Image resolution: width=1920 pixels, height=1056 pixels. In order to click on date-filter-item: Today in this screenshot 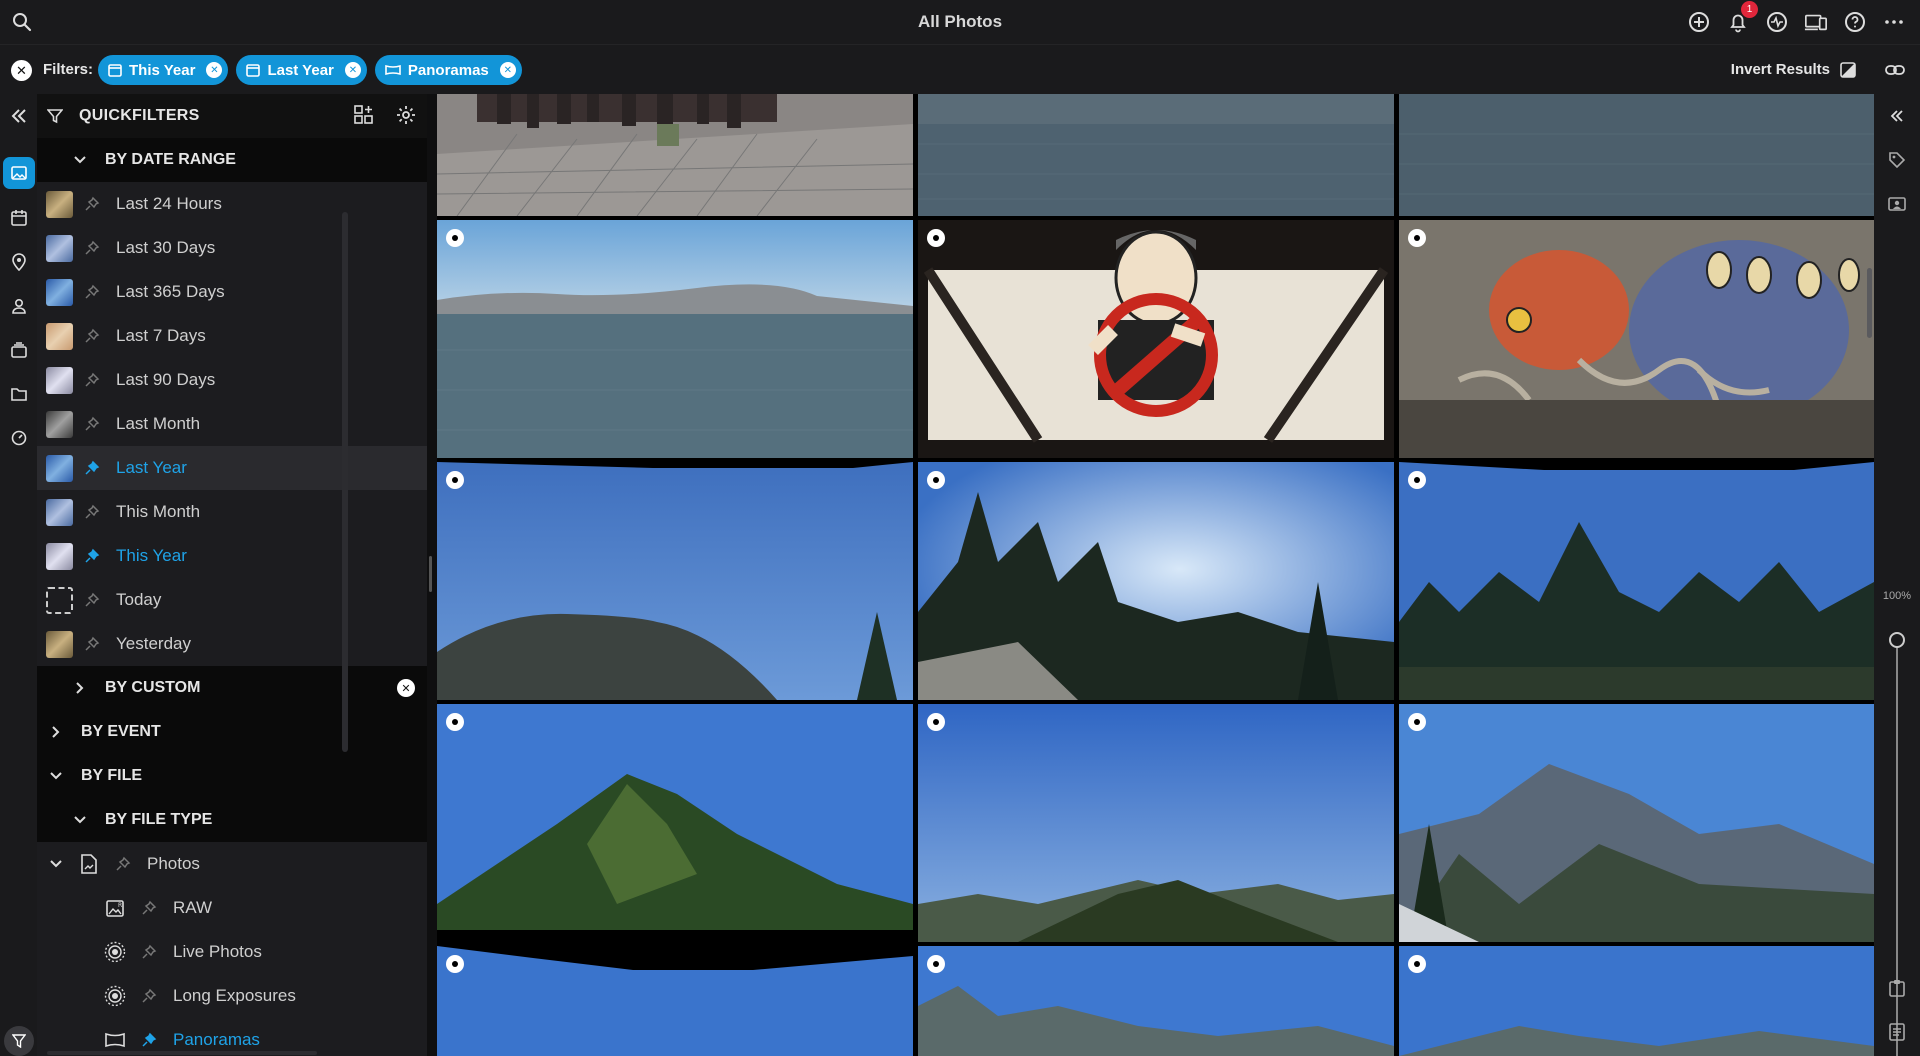, I will do `click(232, 600)`.